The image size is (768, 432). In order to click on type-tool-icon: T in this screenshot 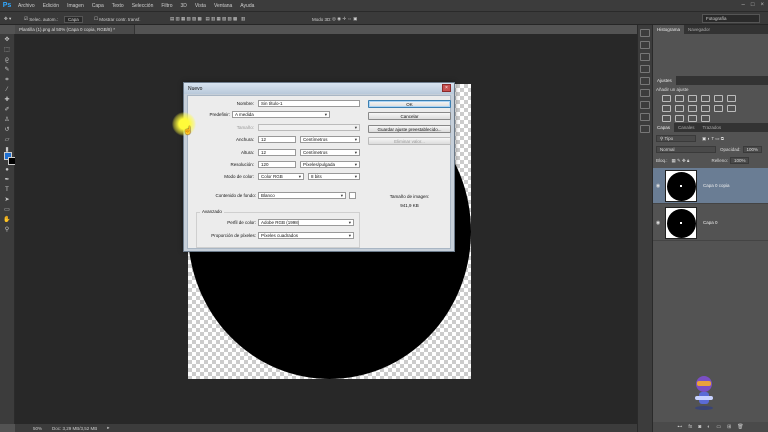, I will do `click(7, 190)`.